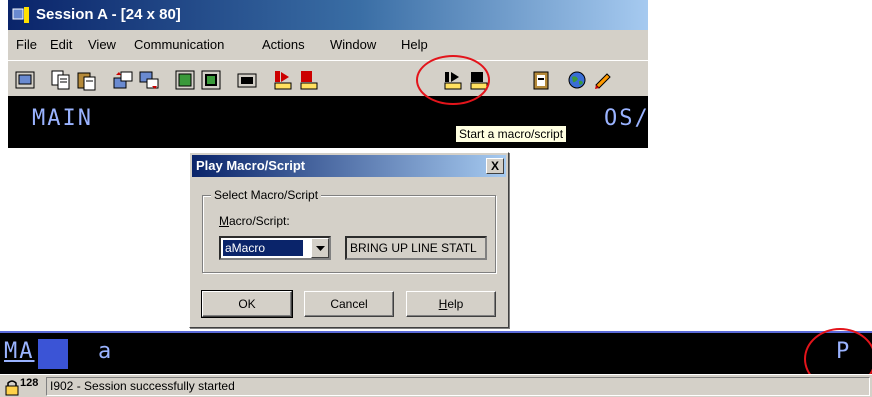 The image size is (872, 397). What do you see at coordinates (349, 166) in the screenshot?
I see `dialog-titlebar: Play Macro/Script X` at bounding box center [349, 166].